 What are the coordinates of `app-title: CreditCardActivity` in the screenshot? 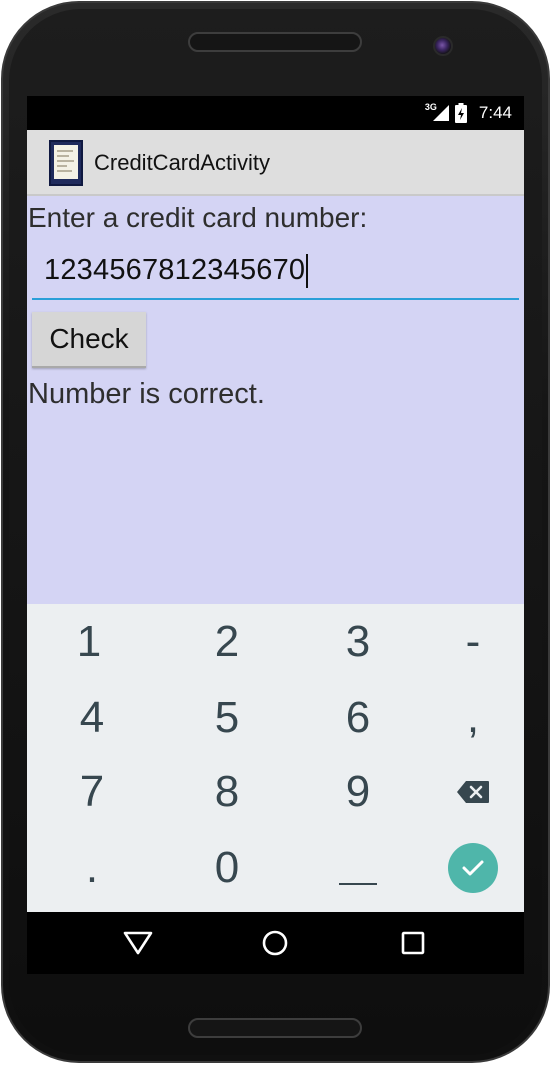 It's located at (182, 162).